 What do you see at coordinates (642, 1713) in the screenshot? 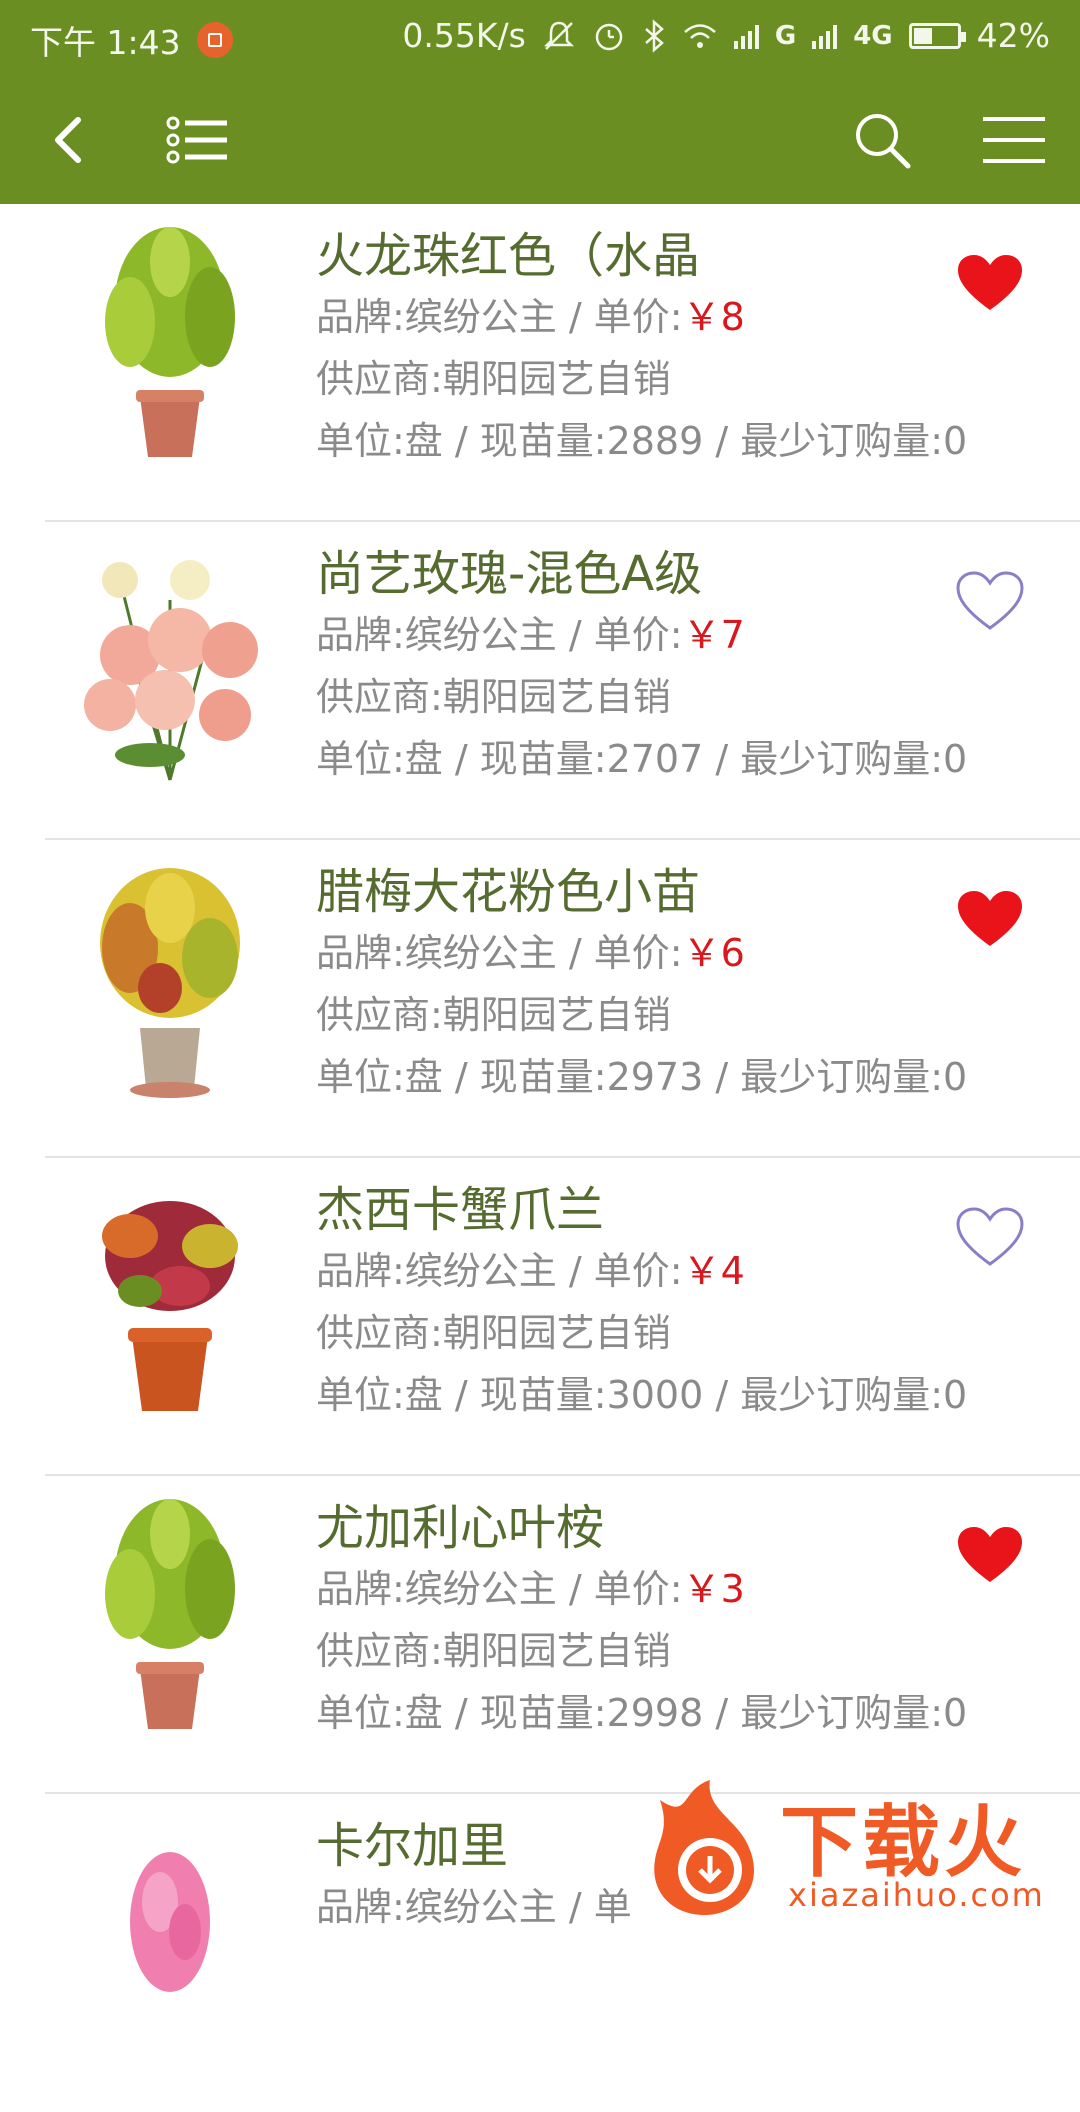
I see `product-stock: 单位:盘 / 现苗量:2998 / 最少订购量:0` at bounding box center [642, 1713].